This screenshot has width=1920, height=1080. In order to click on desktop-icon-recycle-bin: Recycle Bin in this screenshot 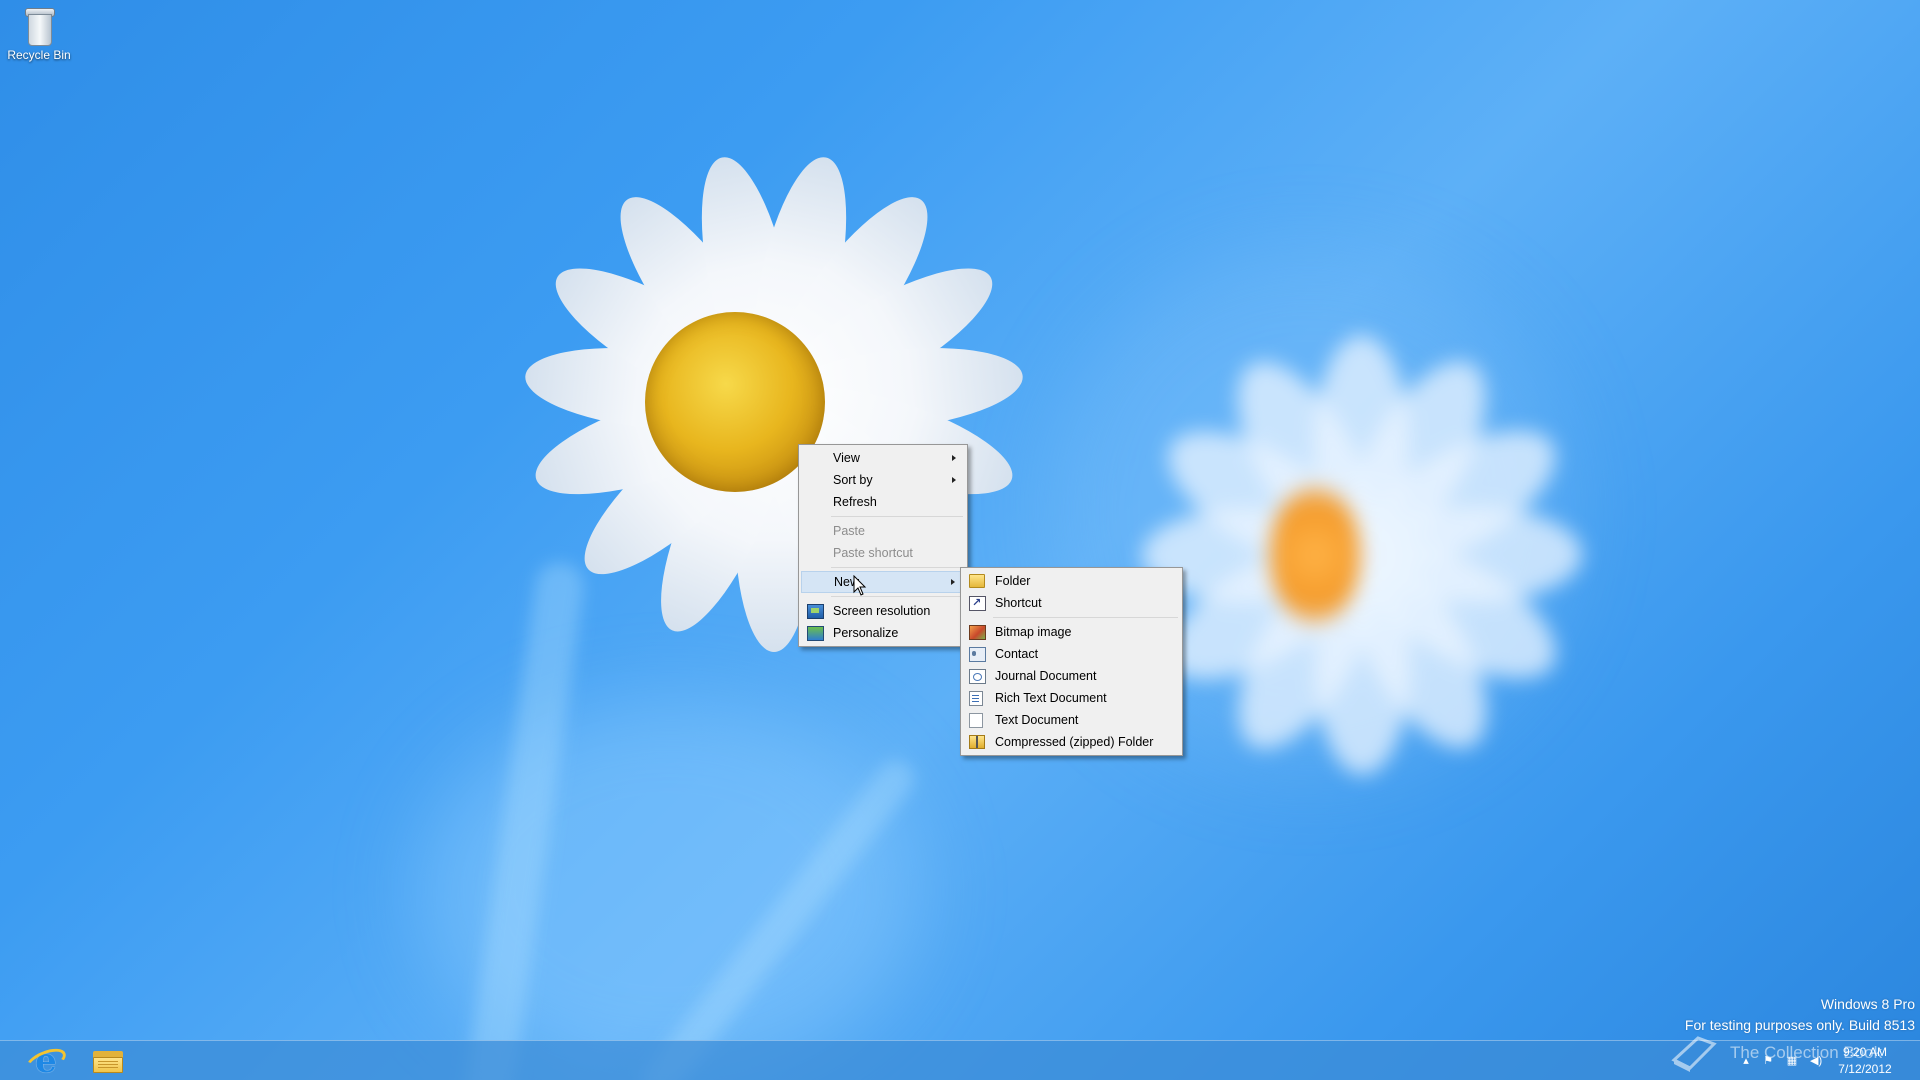, I will do `click(39, 34)`.